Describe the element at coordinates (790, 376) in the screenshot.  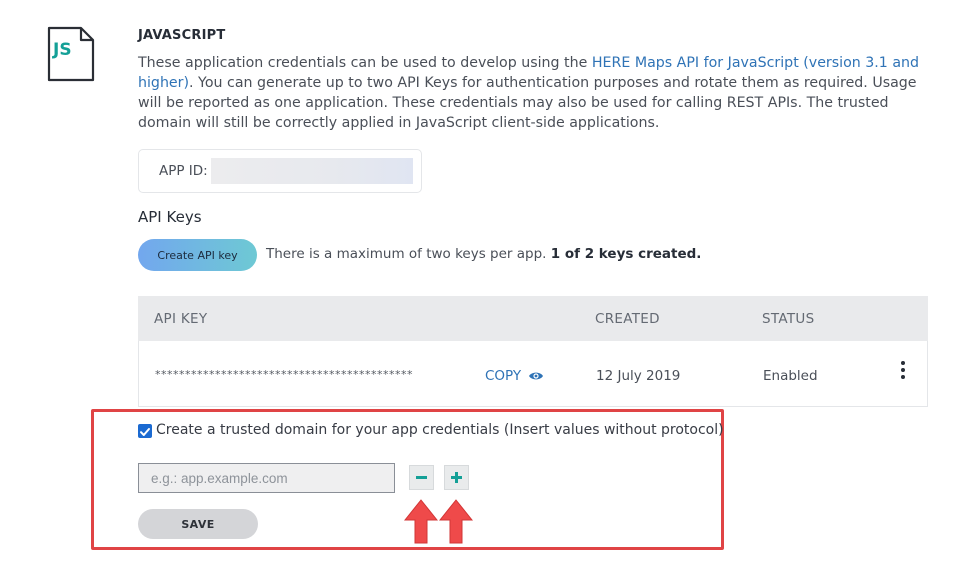
I see `key-status: Enabled` at that location.